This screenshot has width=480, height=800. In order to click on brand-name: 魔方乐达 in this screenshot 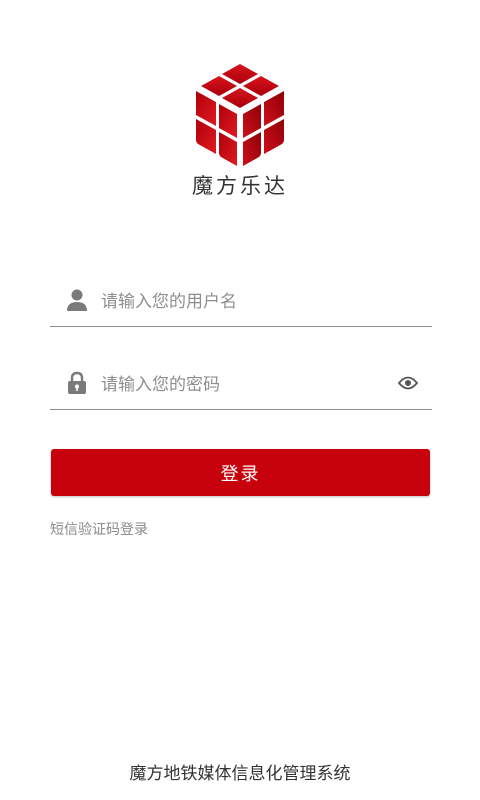, I will do `click(240, 186)`.